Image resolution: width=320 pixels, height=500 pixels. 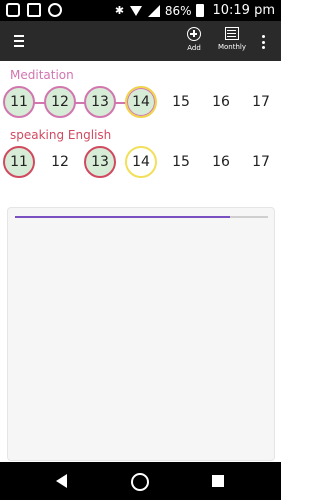 I want to click on battery-icon, so click(x=200, y=10).